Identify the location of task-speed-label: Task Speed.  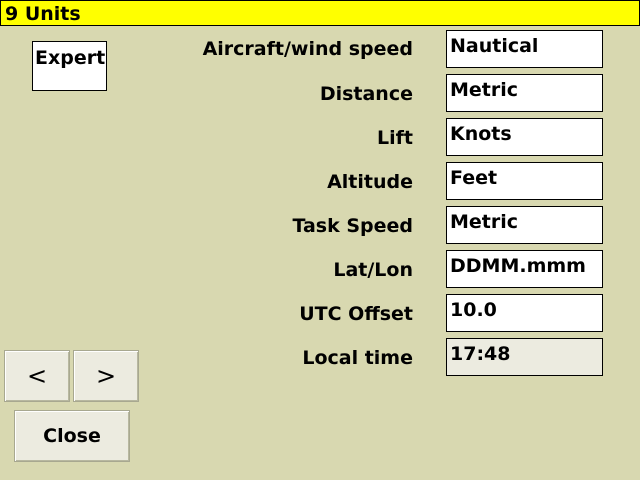
(352, 226).